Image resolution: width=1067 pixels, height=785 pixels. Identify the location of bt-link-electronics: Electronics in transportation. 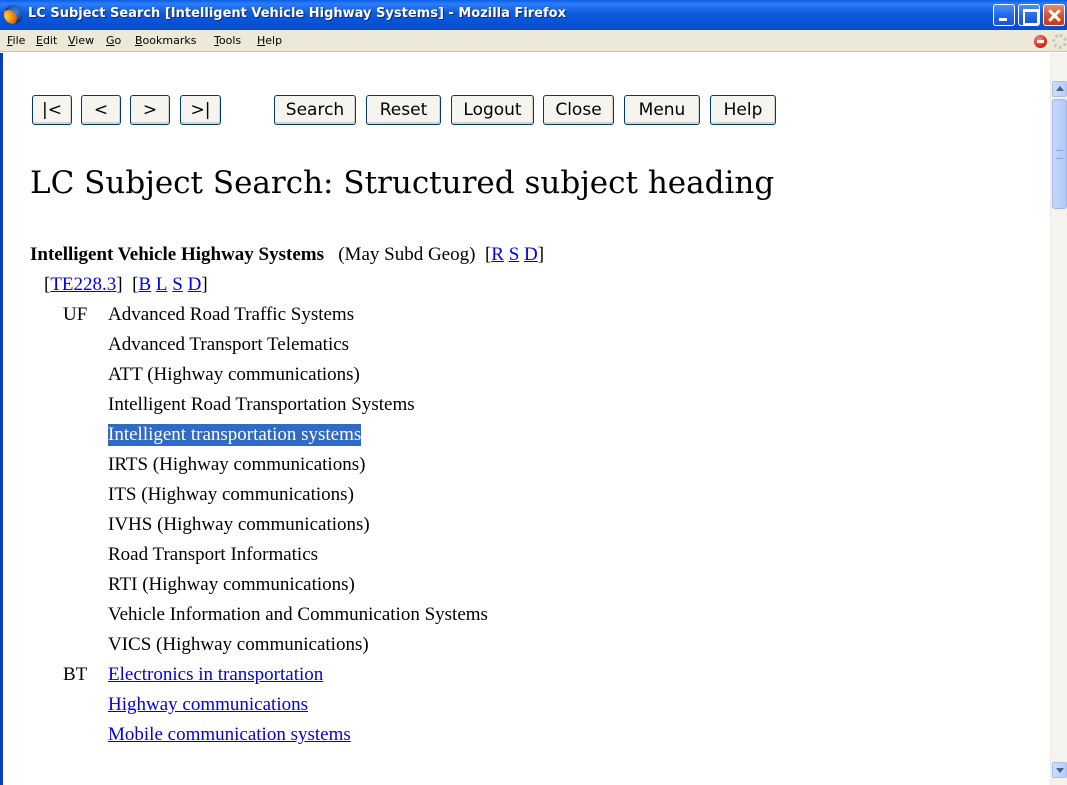
(215, 674).